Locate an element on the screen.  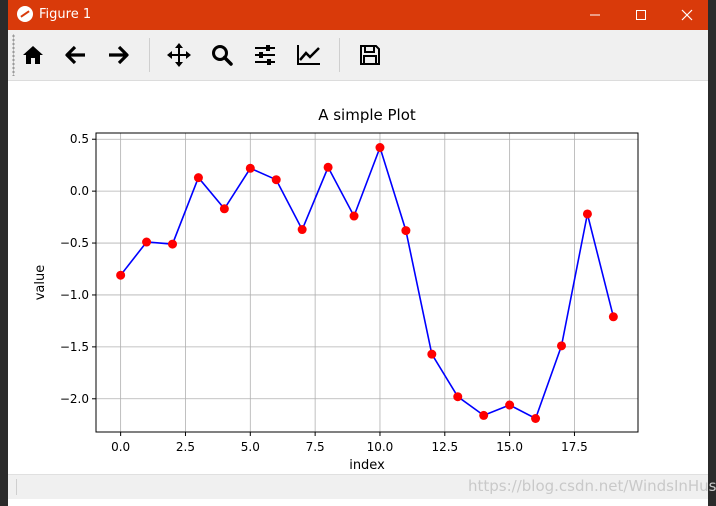
pan-icon is located at coordinates (179, 55).